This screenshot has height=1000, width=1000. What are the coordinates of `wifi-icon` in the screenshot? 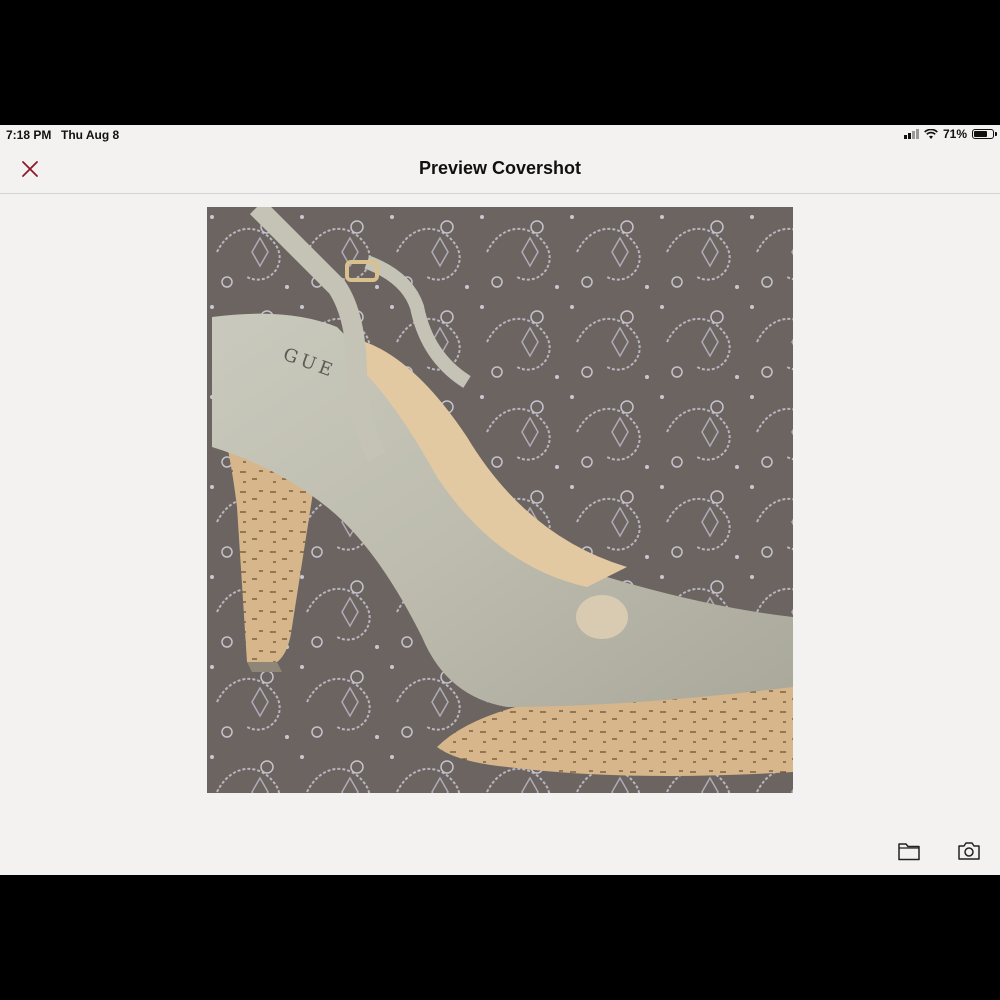 It's located at (931, 133).